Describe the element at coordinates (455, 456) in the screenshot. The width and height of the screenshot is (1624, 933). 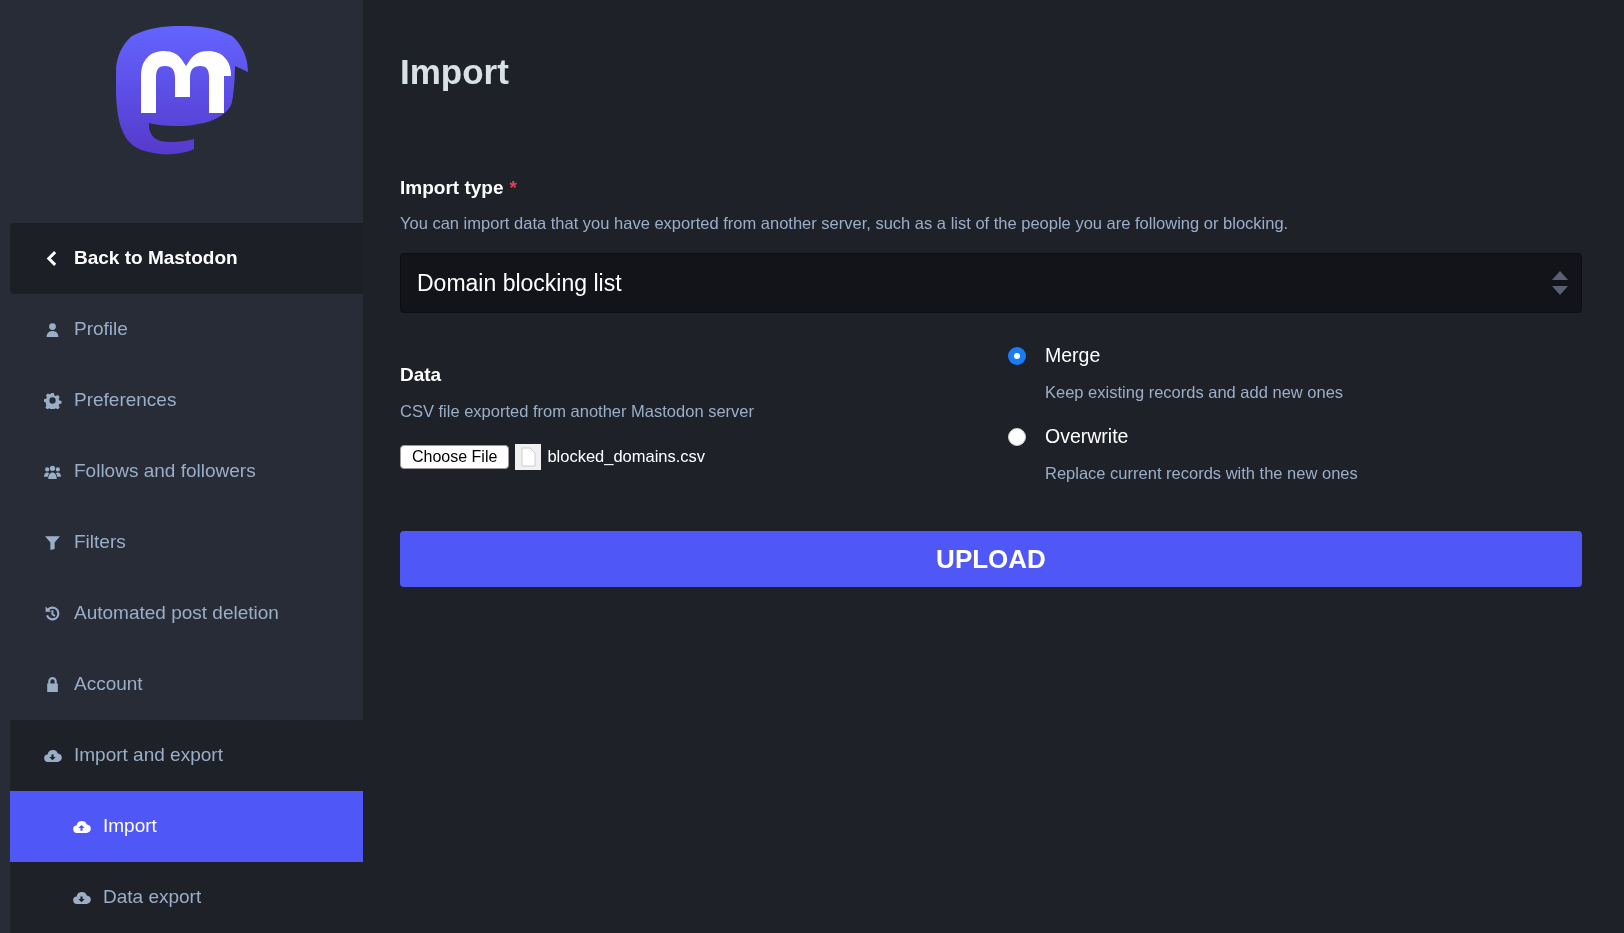
I see `choose-file-button: Choose File` at that location.